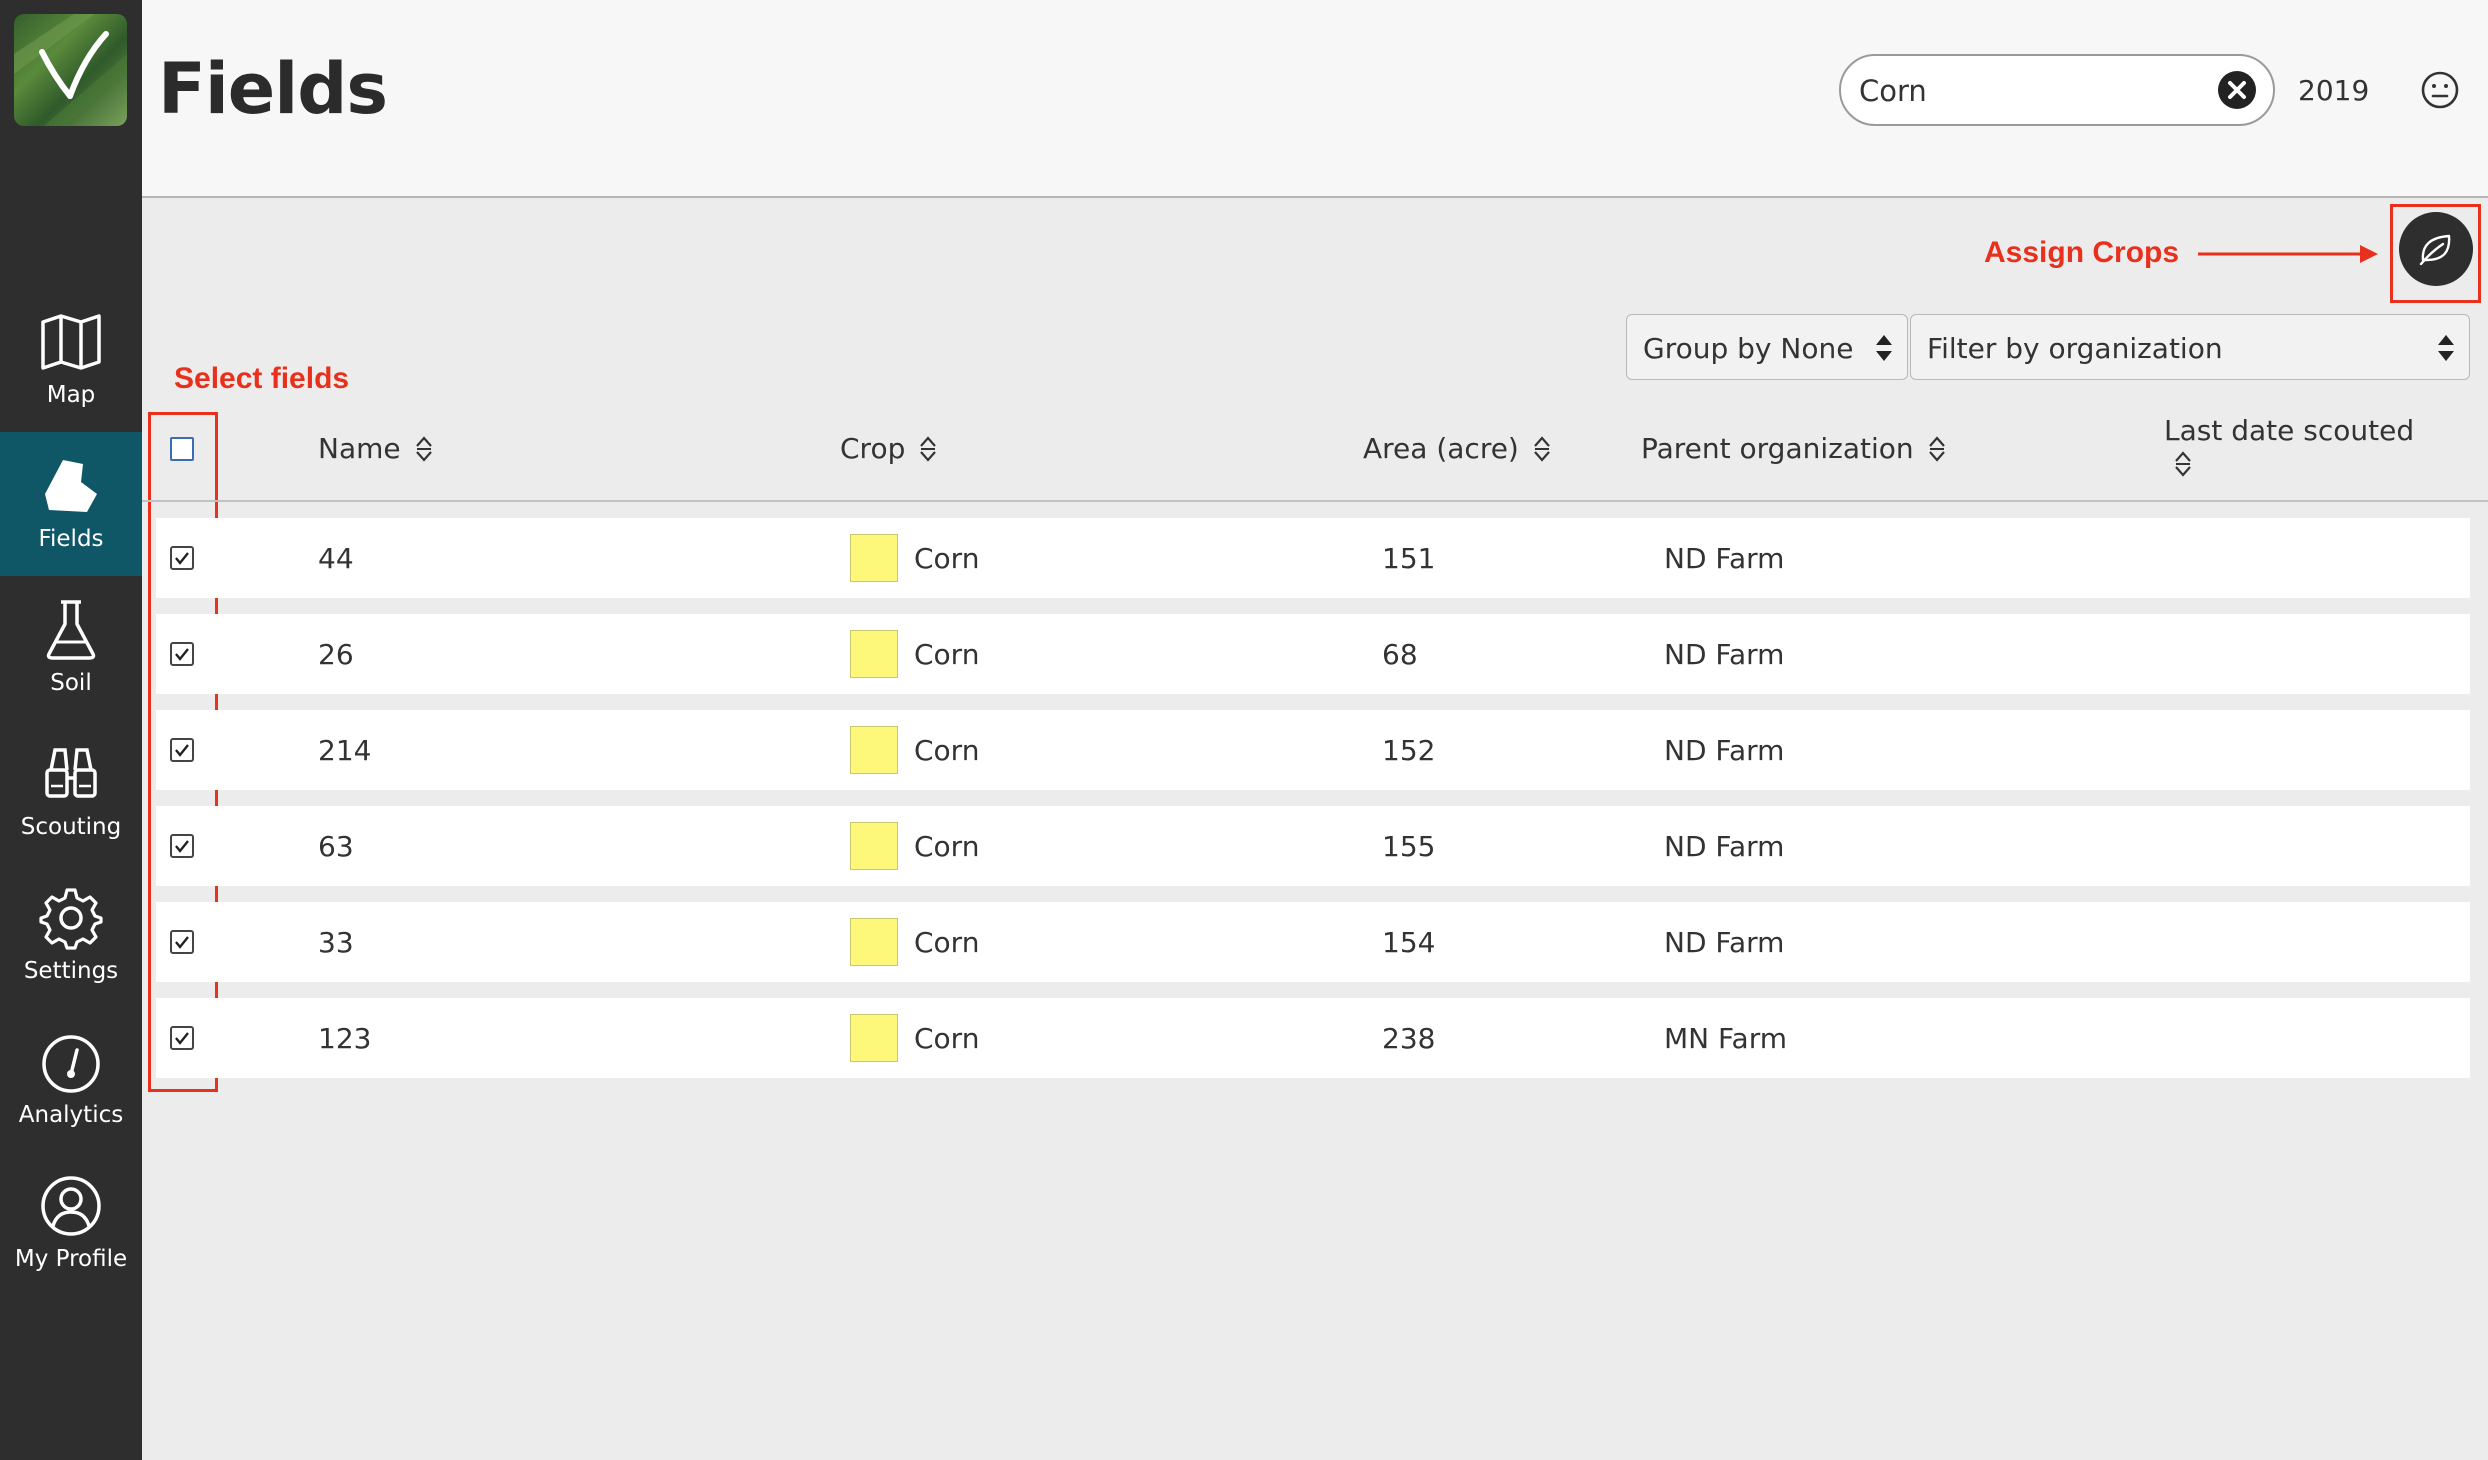  I want to click on nav-item-soil: Soil, so click(71, 648).